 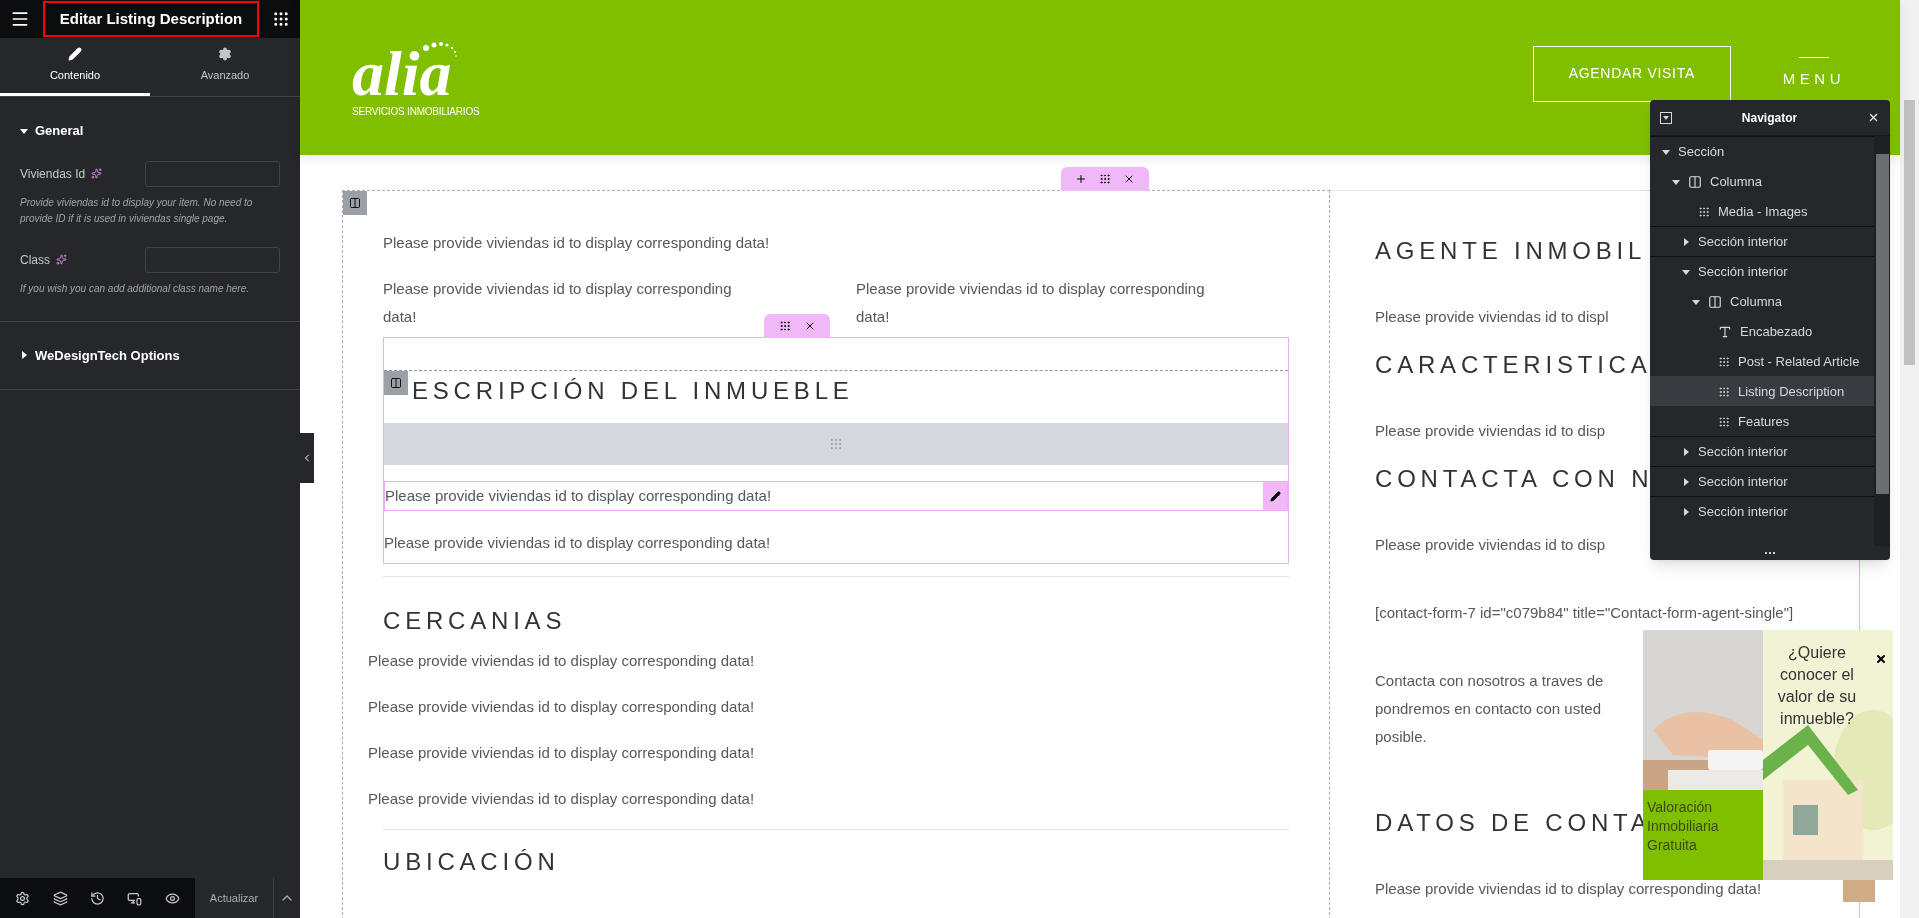 What do you see at coordinates (151, 19) in the screenshot?
I see `panel-title: Editar Listing Description` at bounding box center [151, 19].